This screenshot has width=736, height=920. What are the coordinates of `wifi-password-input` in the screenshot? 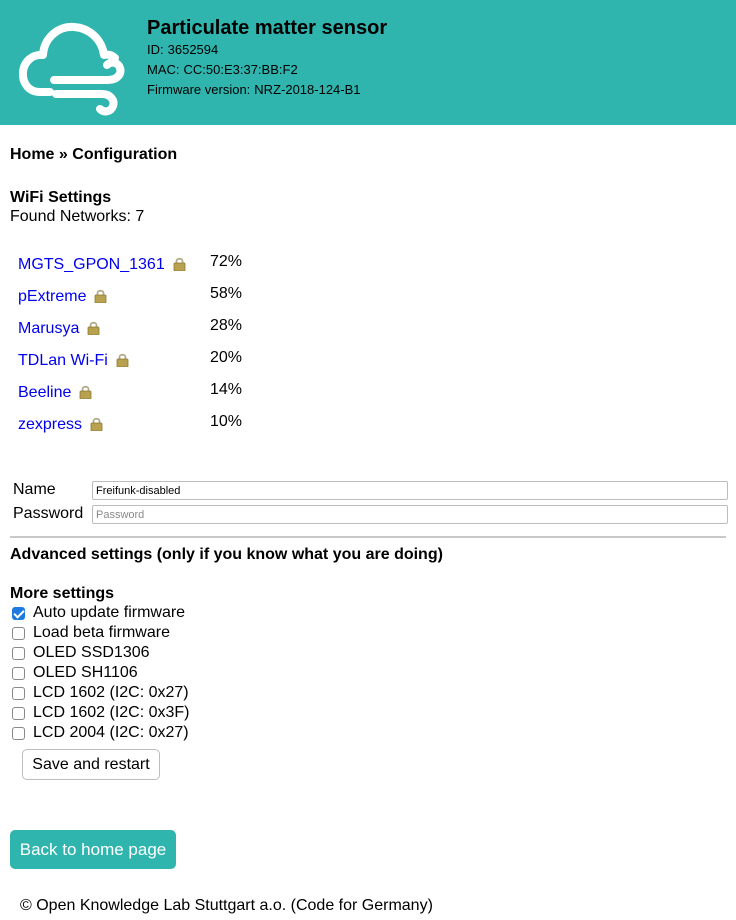 It's located at (410, 514).